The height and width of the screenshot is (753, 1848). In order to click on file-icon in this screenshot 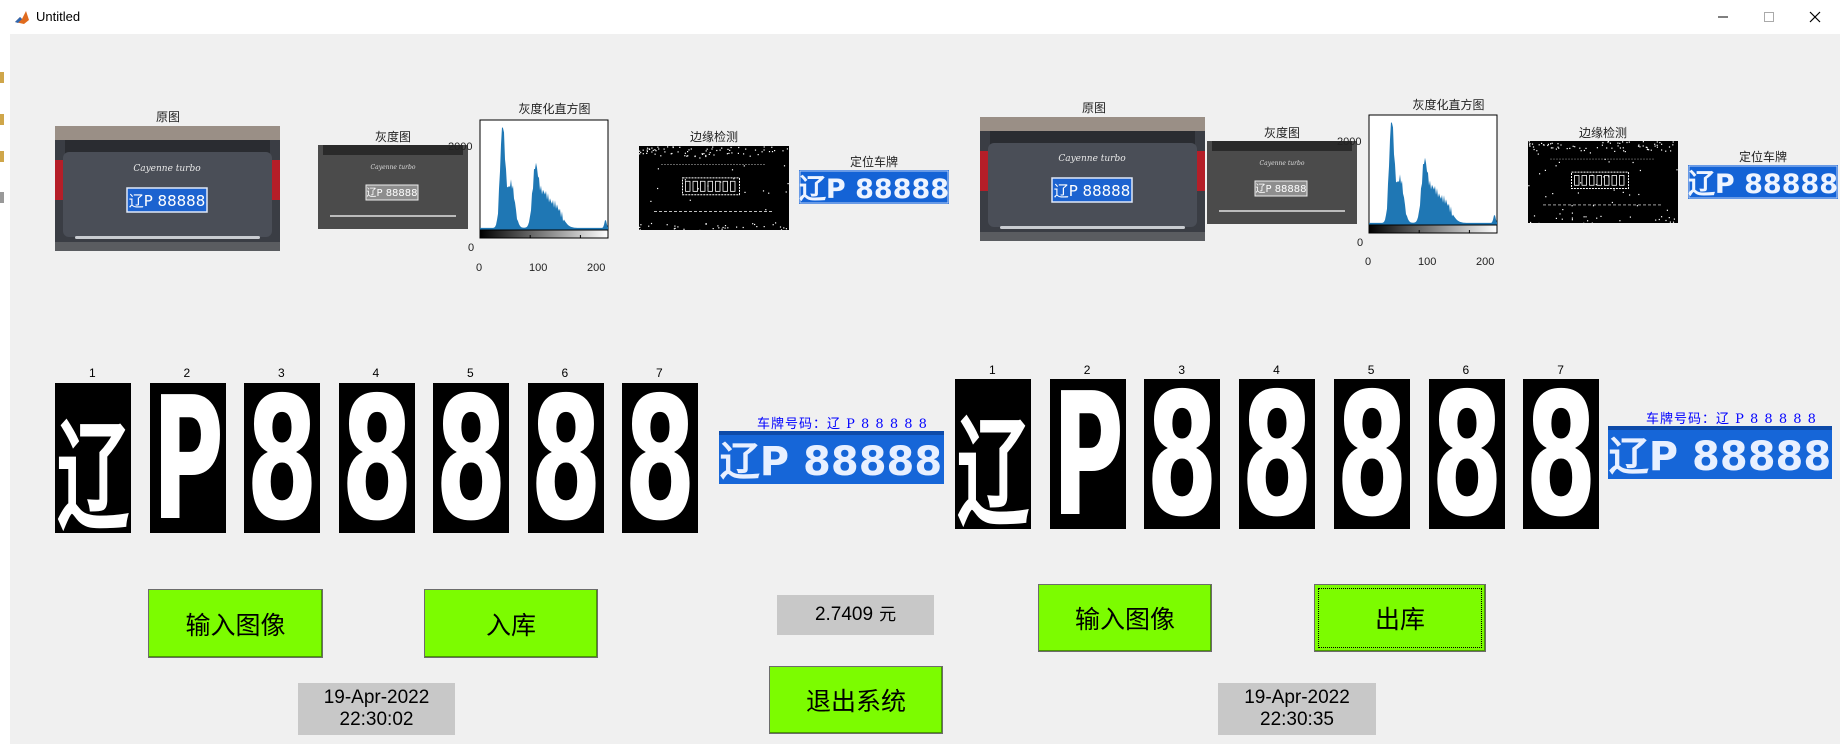, I will do `click(2, 197)`.